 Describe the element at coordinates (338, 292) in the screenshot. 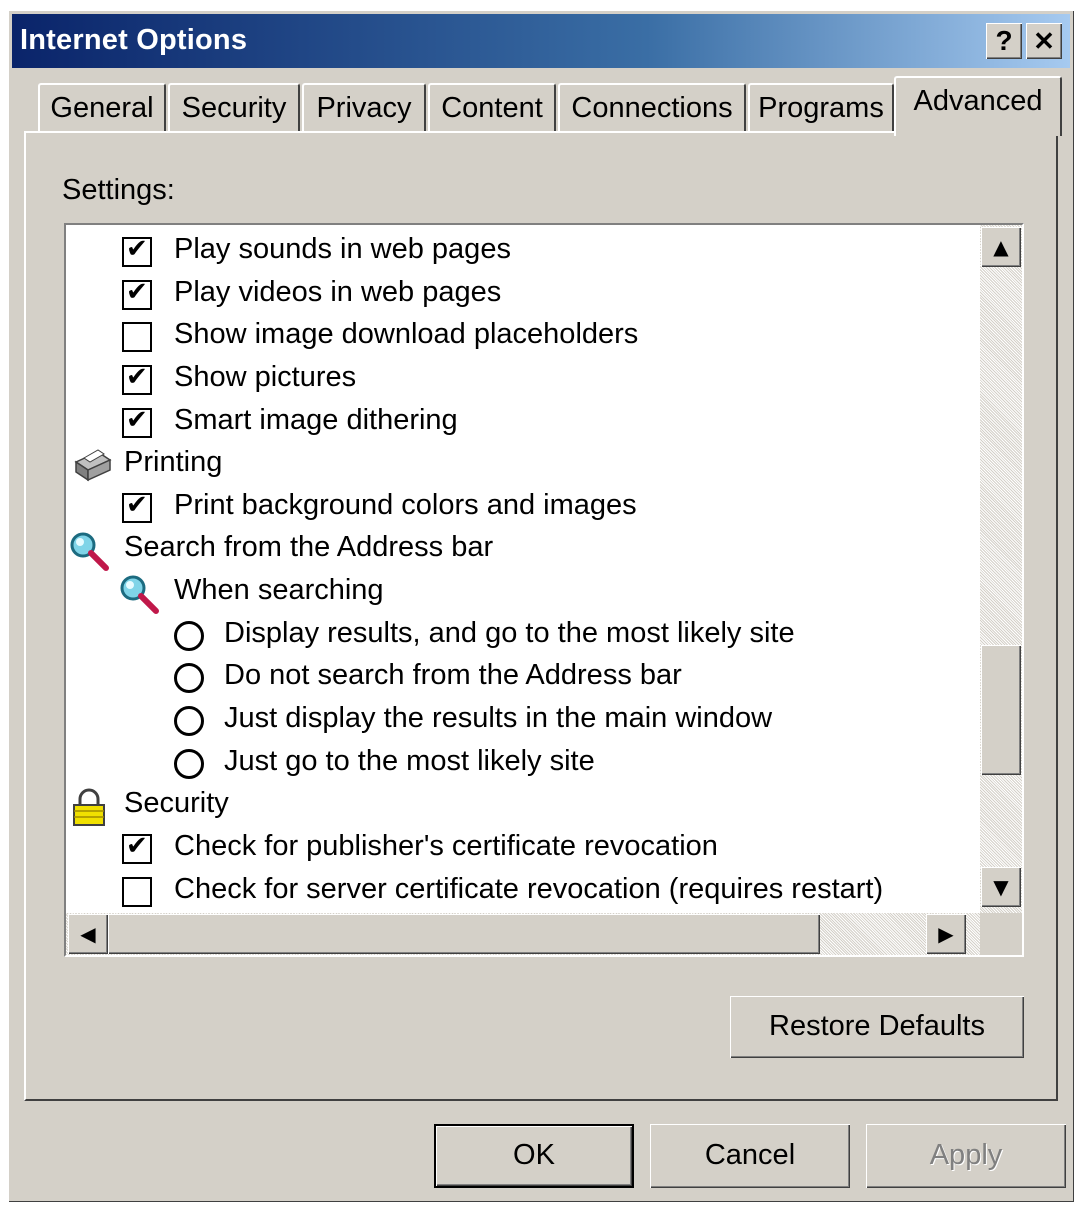

I see `item-label: Play videos in web pages` at that location.